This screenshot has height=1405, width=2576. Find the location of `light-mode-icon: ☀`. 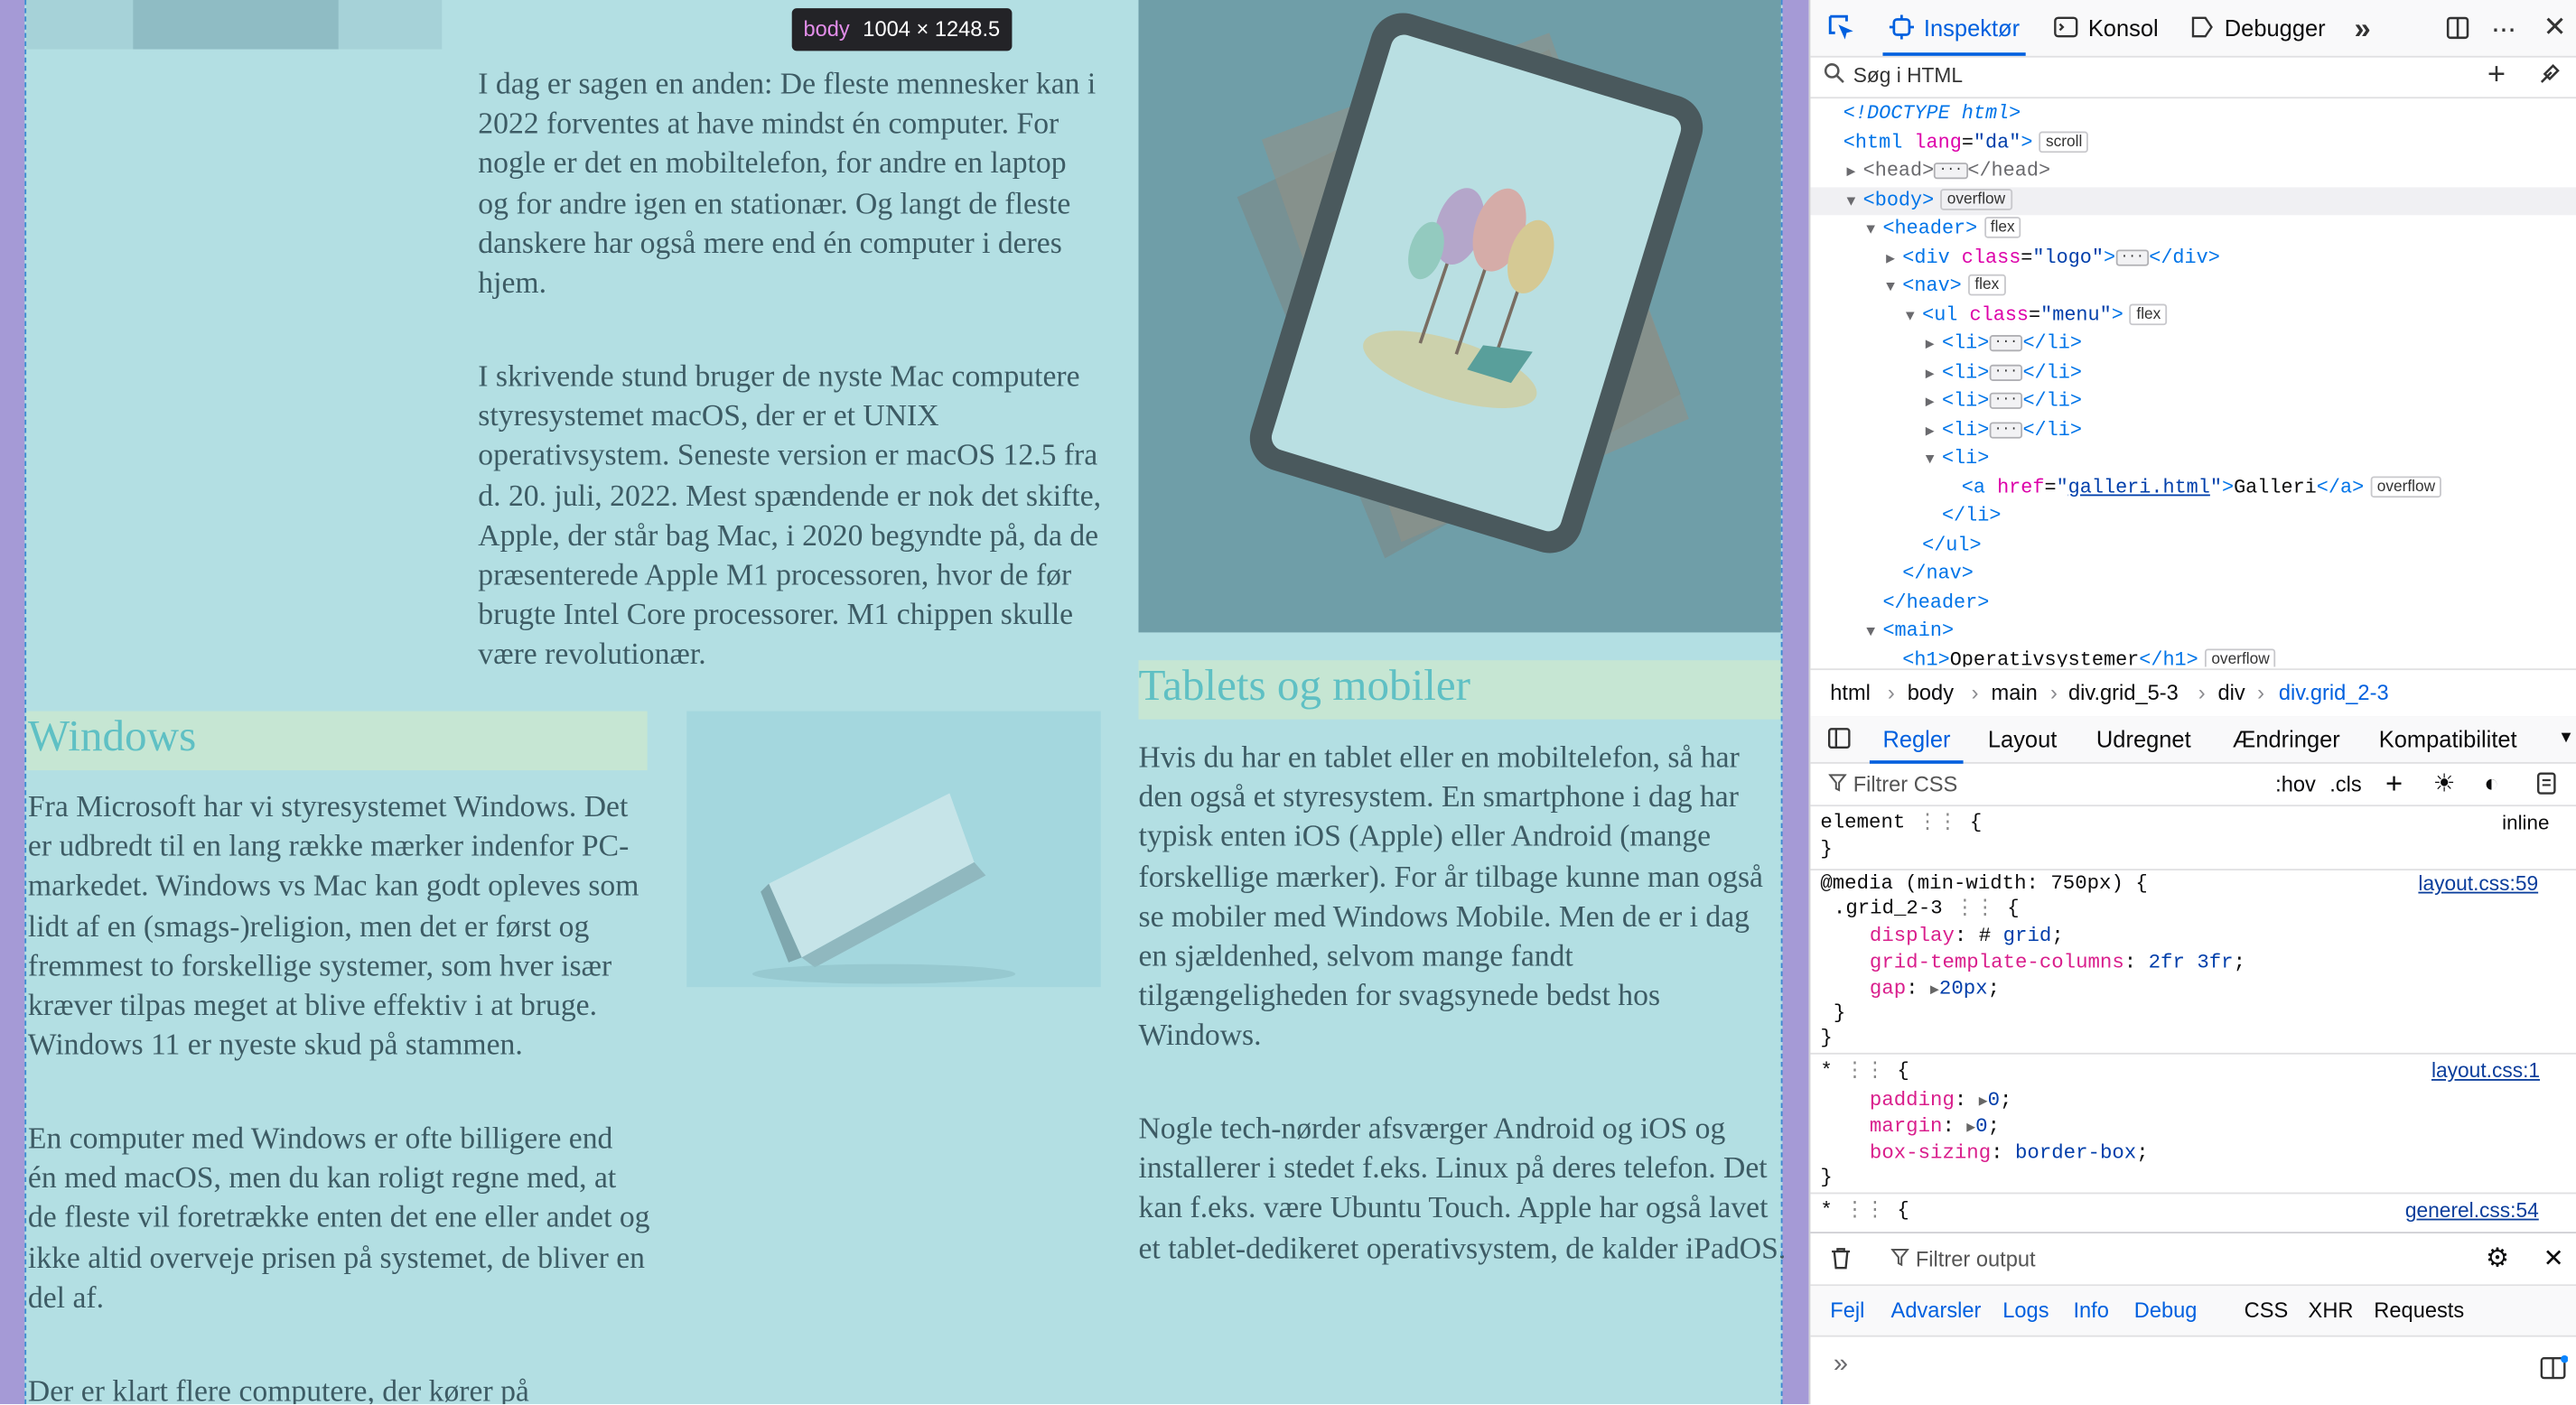

light-mode-icon: ☀ is located at coordinates (2444, 785).